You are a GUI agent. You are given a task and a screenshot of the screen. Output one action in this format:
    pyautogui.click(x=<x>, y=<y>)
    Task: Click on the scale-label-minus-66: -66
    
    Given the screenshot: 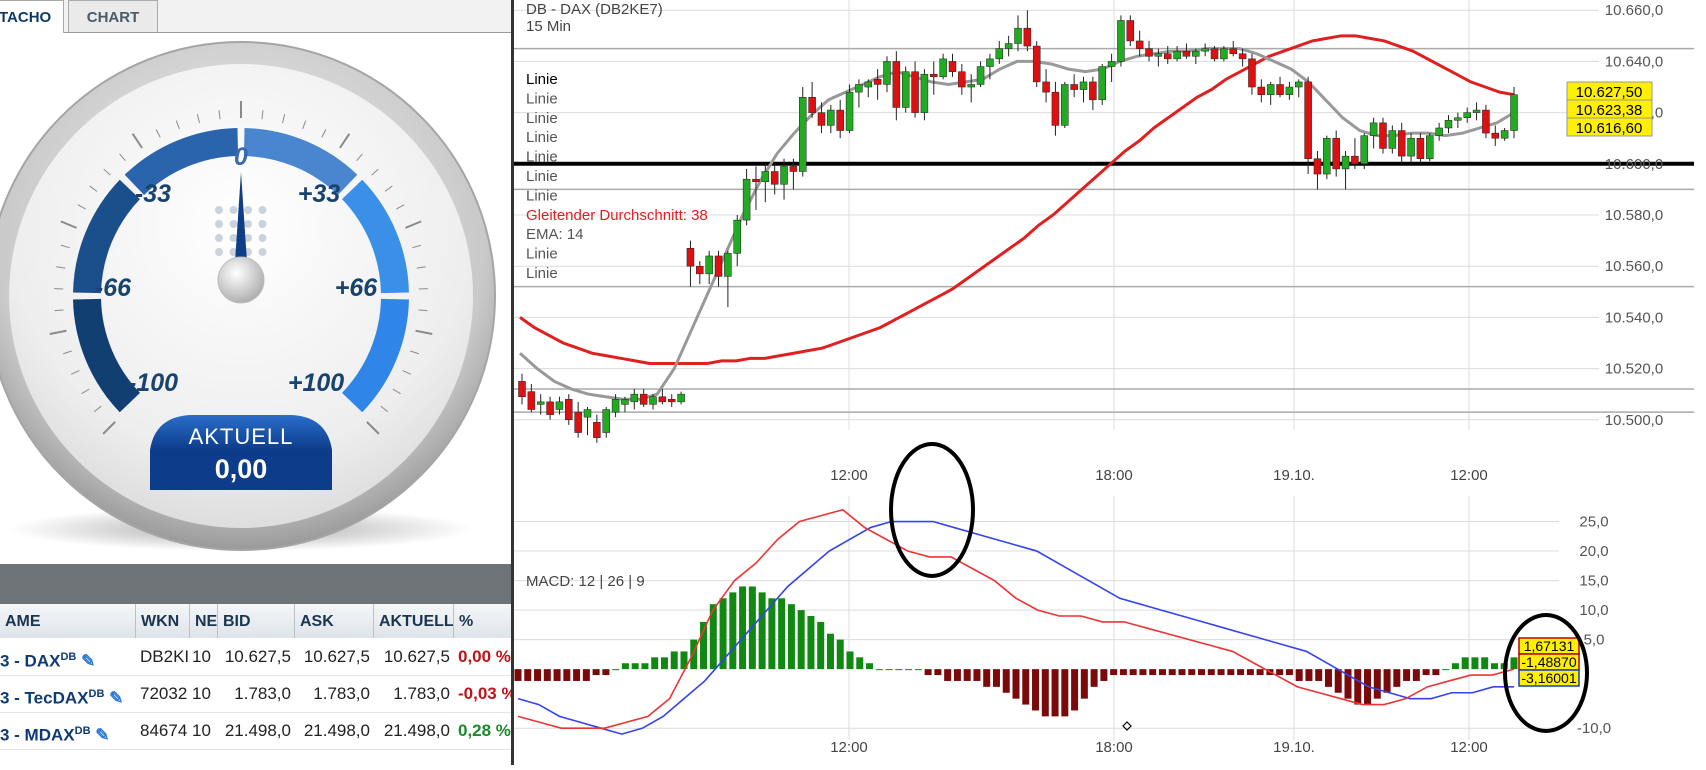 What is the action you would take?
    pyautogui.click(x=113, y=288)
    